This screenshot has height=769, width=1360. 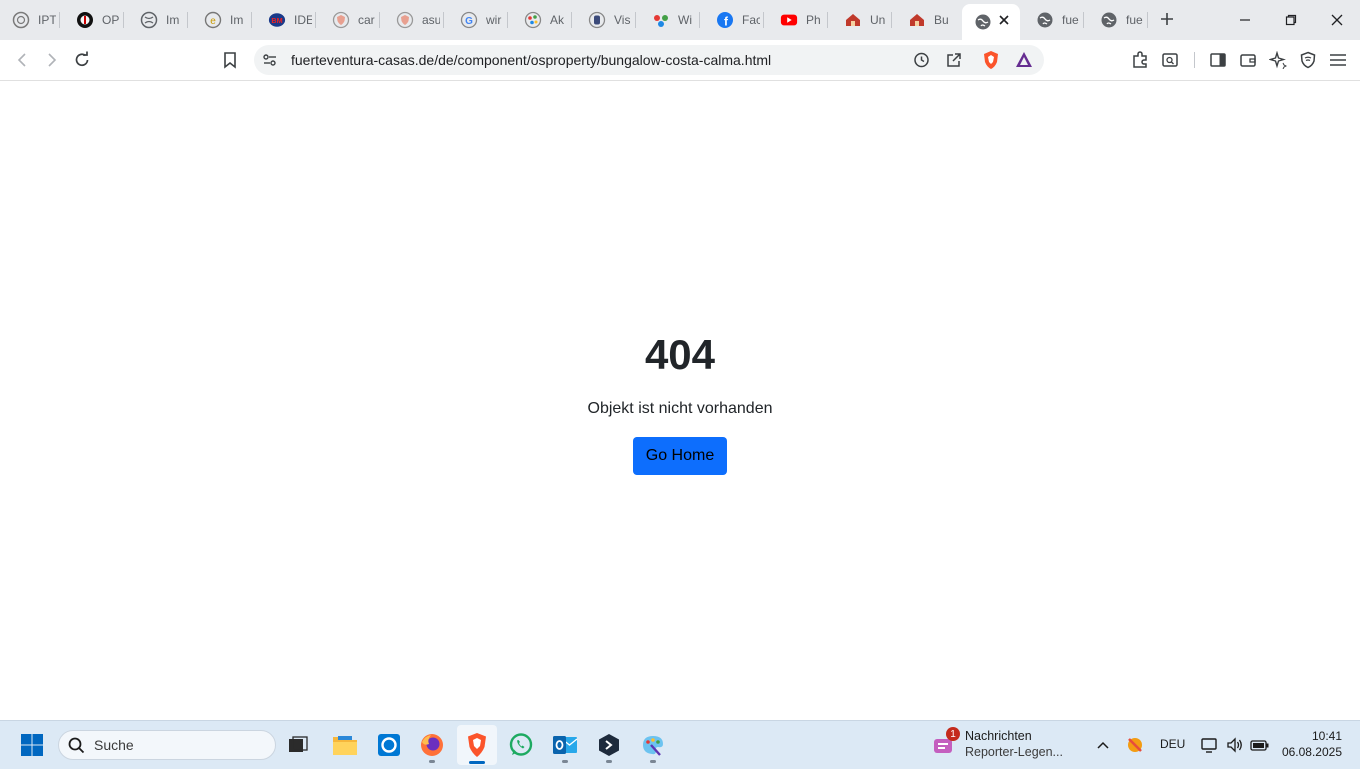 I want to click on tab-10: Vis, so click(x=606, y=20).